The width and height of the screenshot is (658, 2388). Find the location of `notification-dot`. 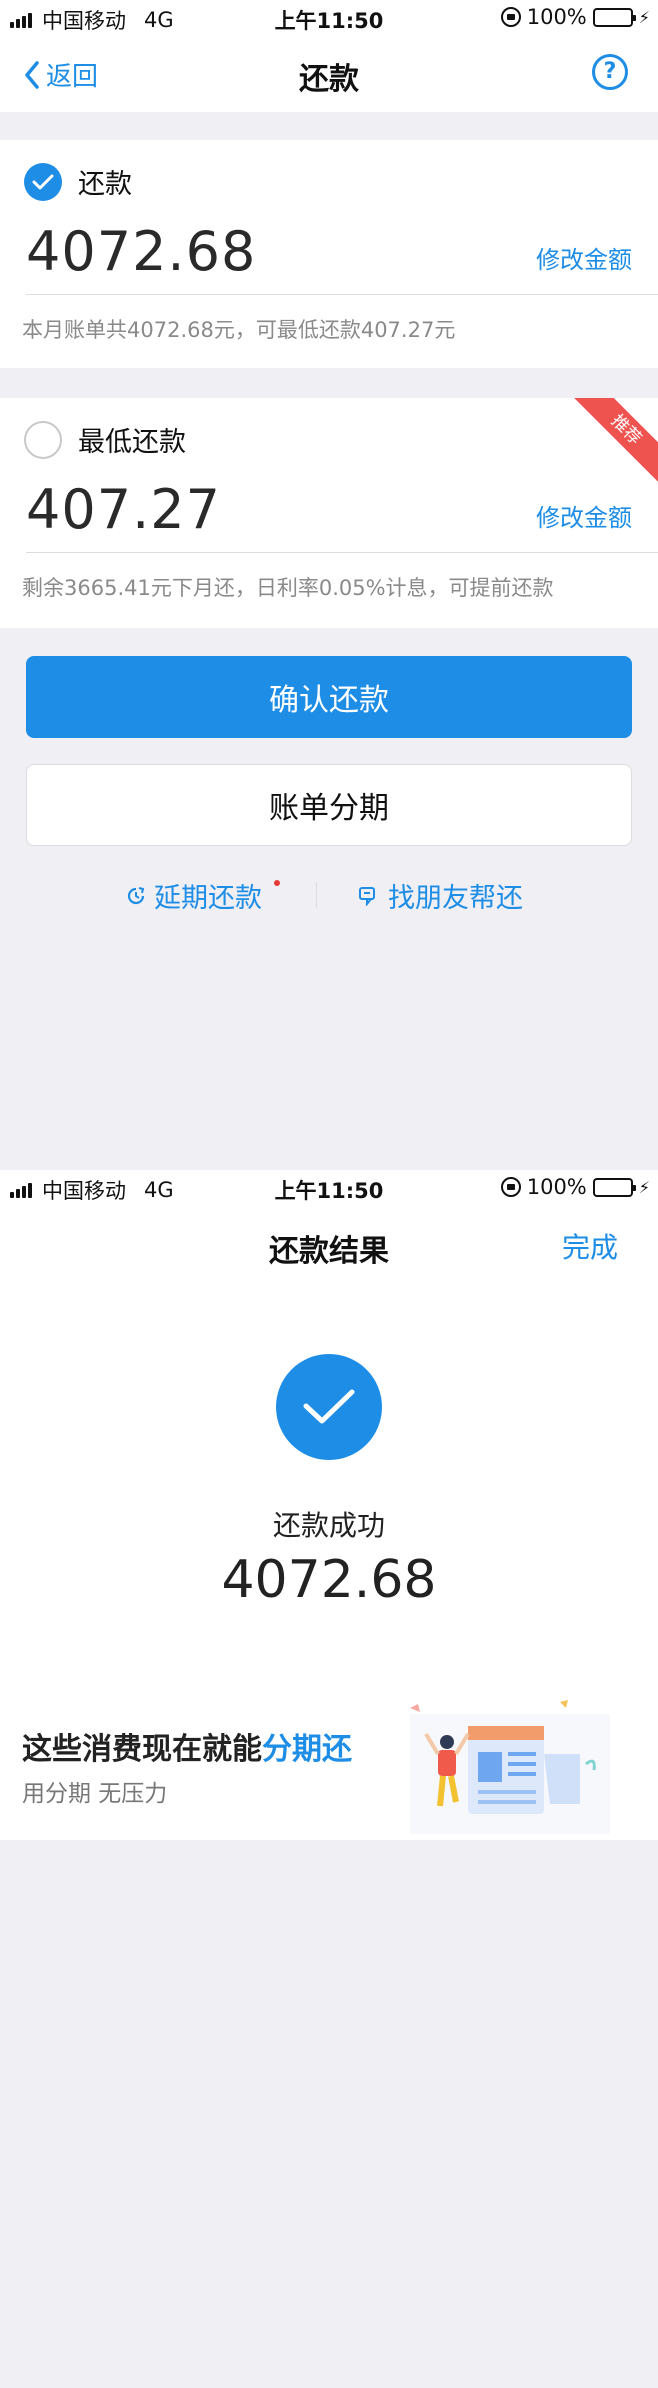

notification-dot is located at coordinates (277, 883).